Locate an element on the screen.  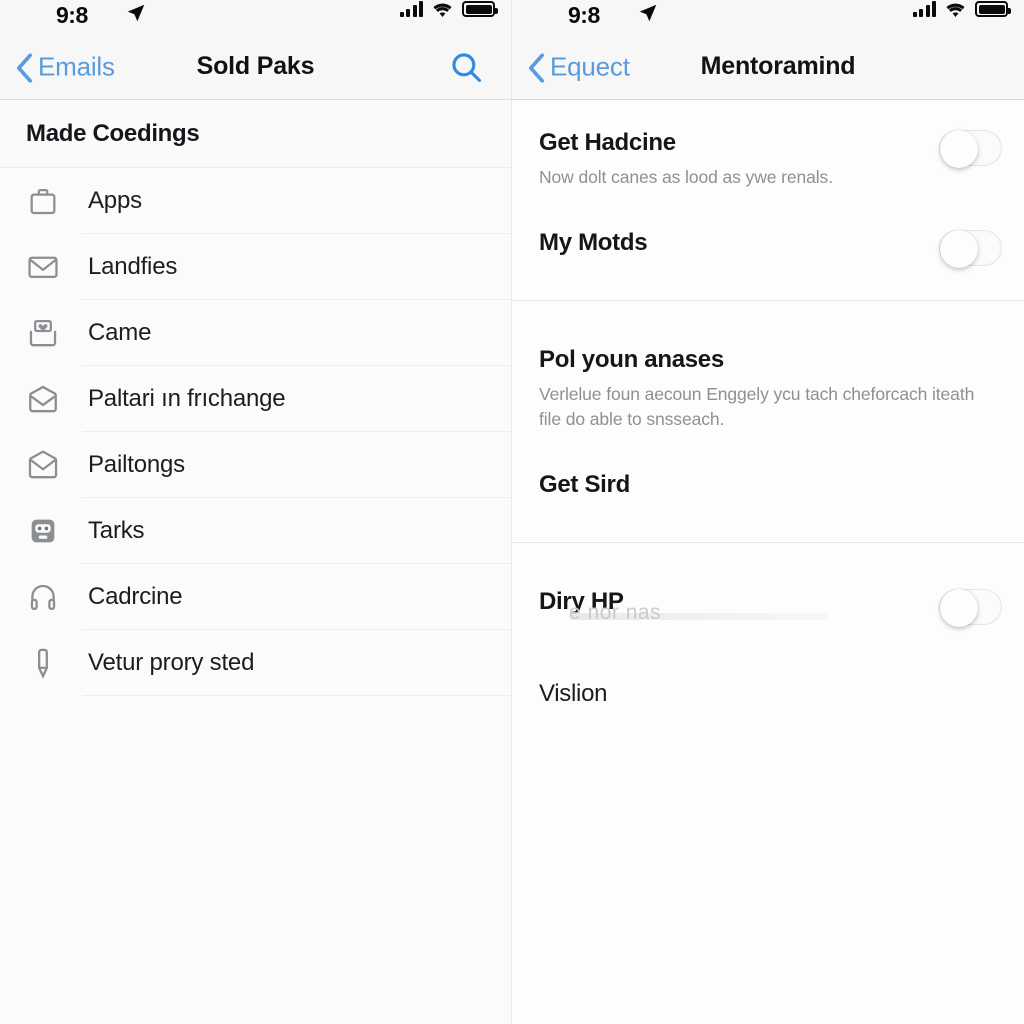
list-section-header: Made Coedings is located at coordinates (255, 134).